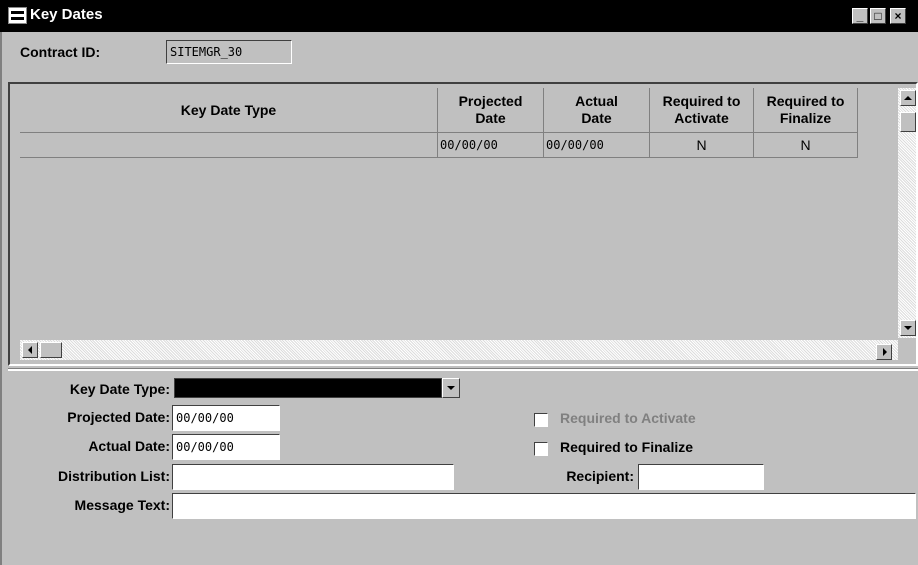  I want to click on cell-required-to-activate: N, so click(702, 145).